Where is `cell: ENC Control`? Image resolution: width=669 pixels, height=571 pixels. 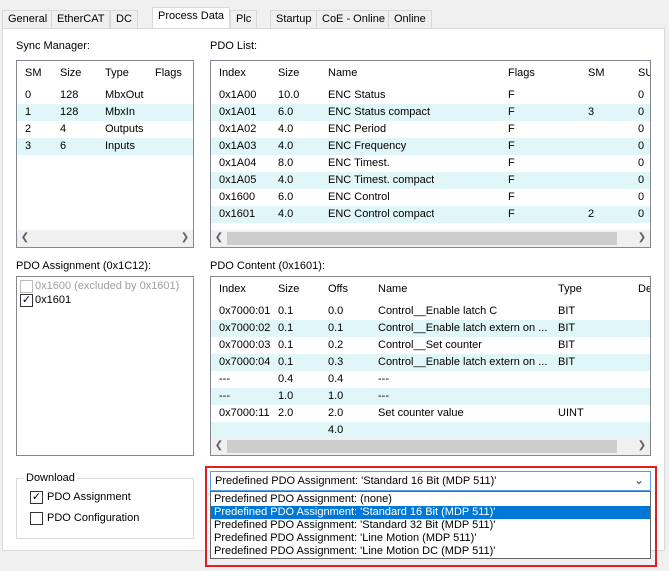
cell: ENC Control is located at coordinates (359, 197).